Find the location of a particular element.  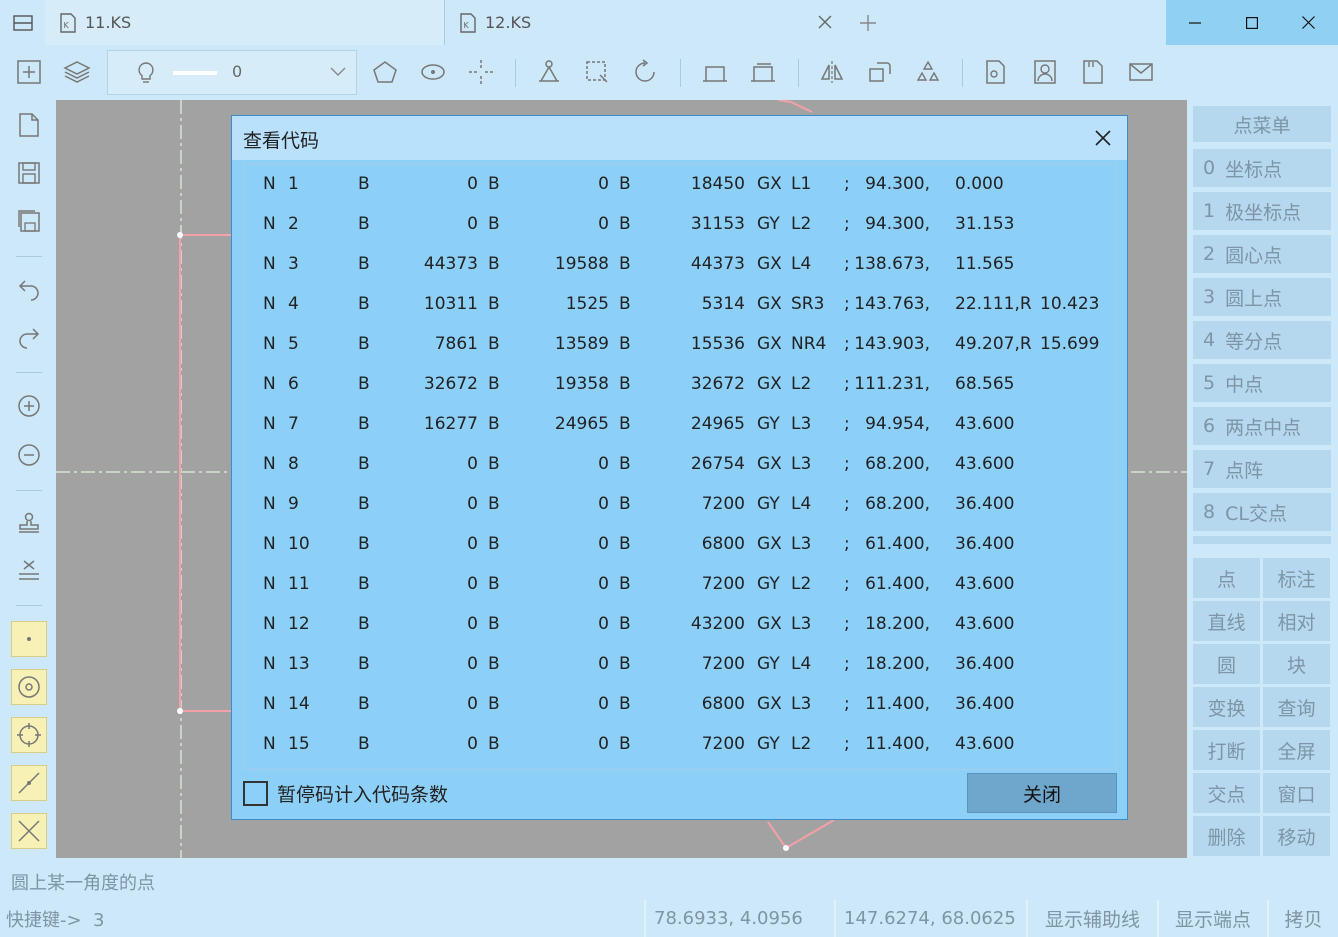

code-cell-z: L1 is located at coordinates (801, 184).